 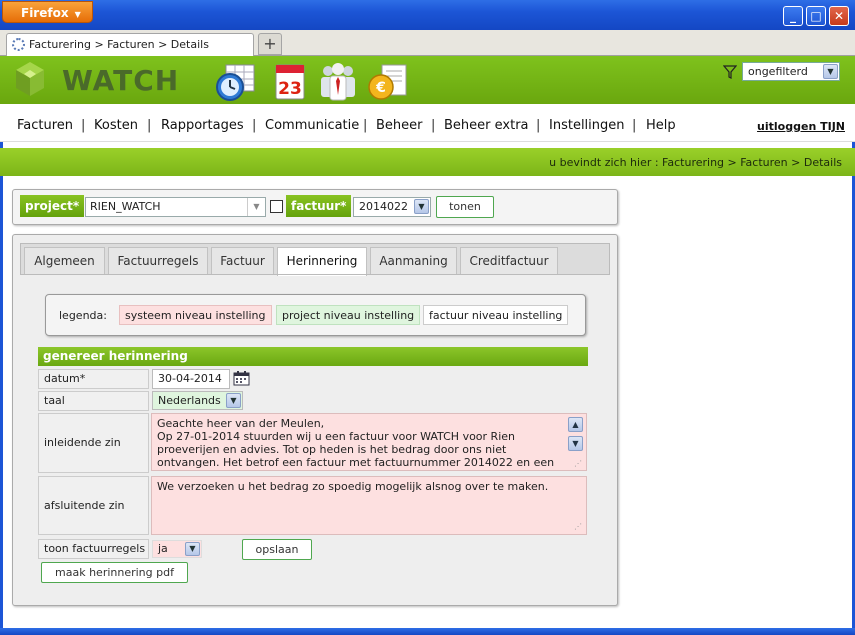 What do you see at coordinates (575, 424) in the screenshot?
I see `scroll-up-icon: ▲` at bounding box center [575, 424].